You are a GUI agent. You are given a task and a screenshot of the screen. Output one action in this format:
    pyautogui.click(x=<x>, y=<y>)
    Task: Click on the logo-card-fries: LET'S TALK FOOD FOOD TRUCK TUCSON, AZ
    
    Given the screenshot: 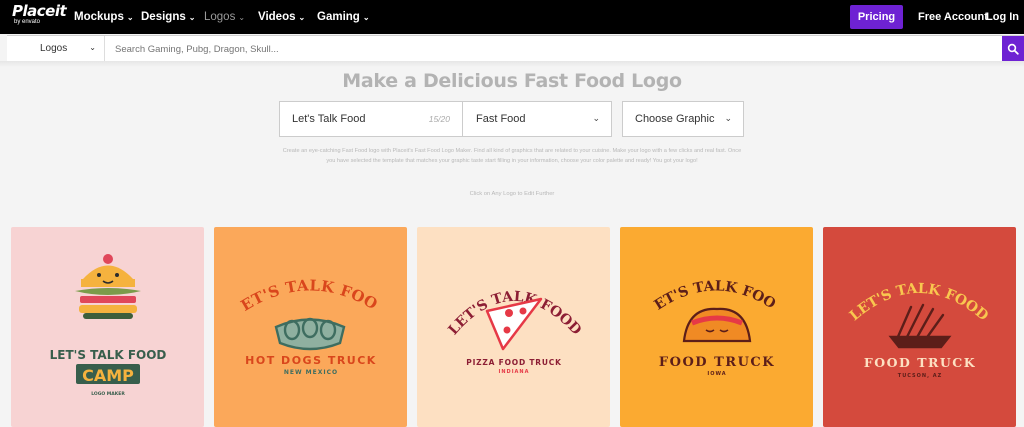 What is the action you would take?
    pyautogui.click(x=919, y=327)
    